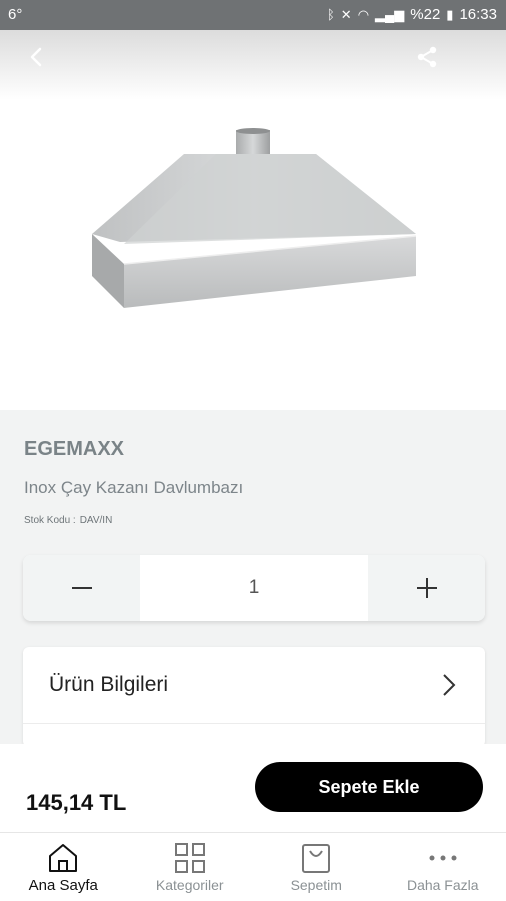 This screenshot has height=901, width=506. I want to click on bluetooth-icon: ᛒ, so click(331, 15).